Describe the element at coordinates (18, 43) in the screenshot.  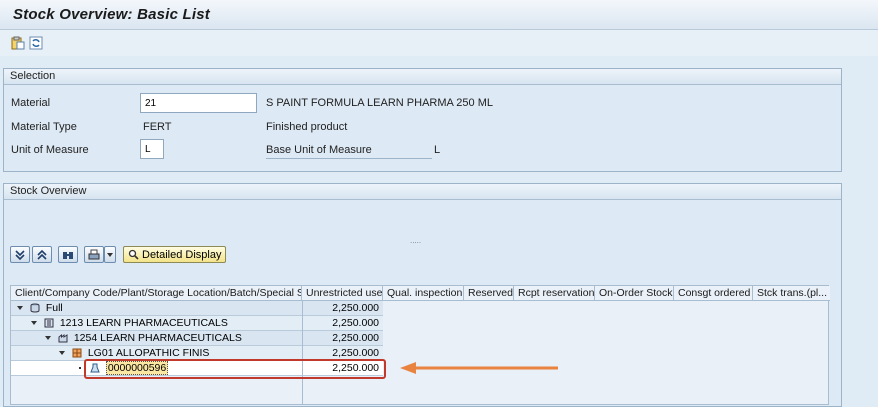
I see `clipboard-icon` at that location.